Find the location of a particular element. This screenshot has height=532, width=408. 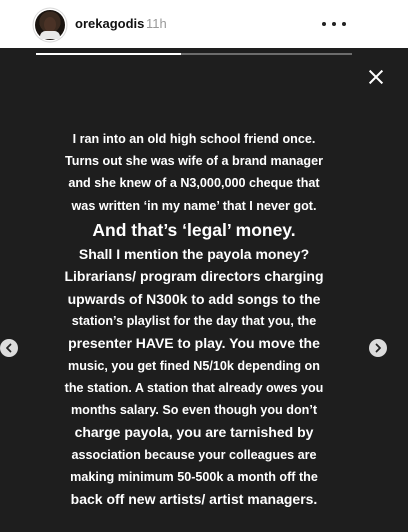

story-text-line: association because your colleagues are is located at coordinates (194, 454).